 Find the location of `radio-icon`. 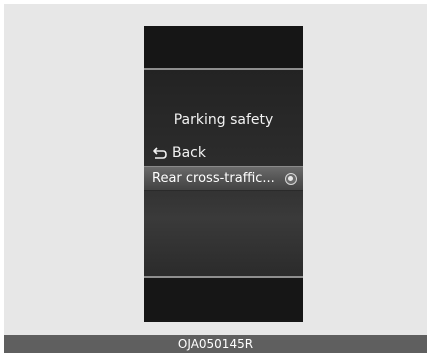

radio-icon is located at coordinates (291, 179).